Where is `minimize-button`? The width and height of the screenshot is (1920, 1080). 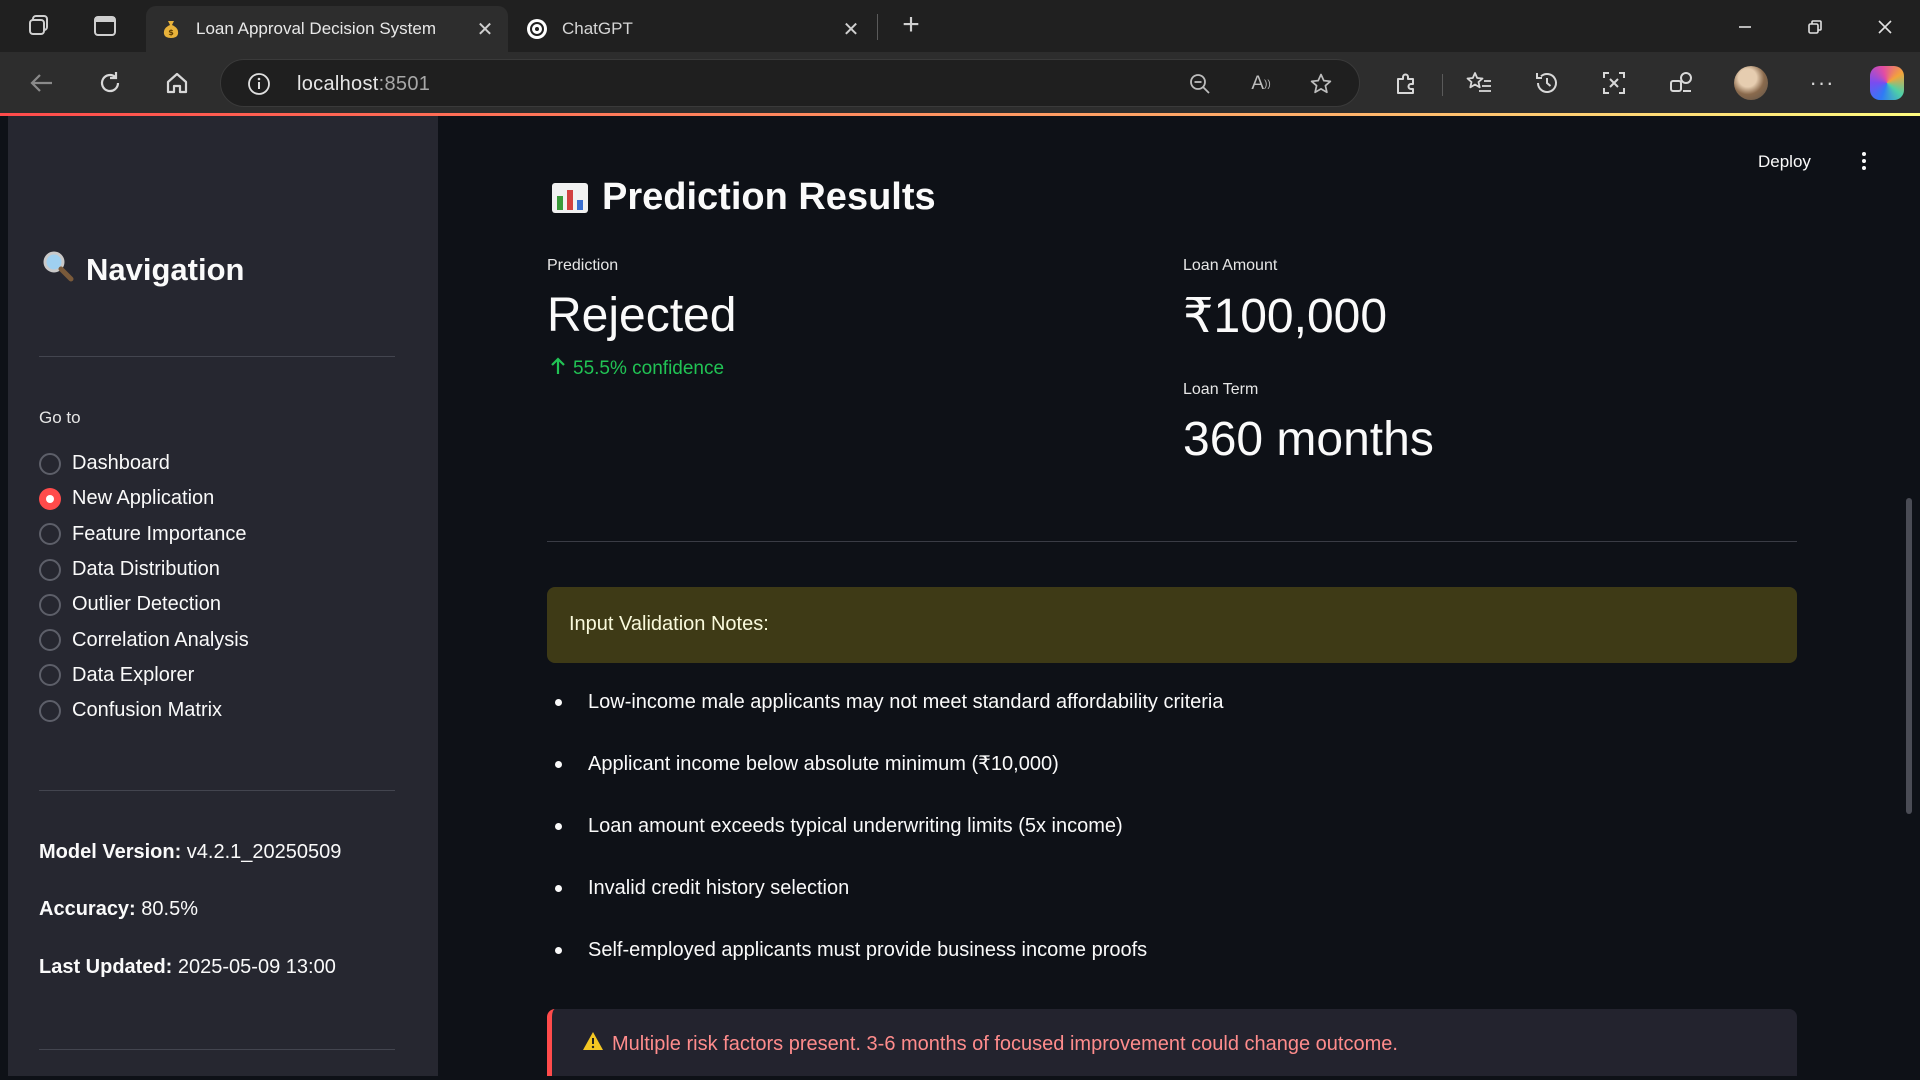 minimize-button is located at coordinates (1745, 27).